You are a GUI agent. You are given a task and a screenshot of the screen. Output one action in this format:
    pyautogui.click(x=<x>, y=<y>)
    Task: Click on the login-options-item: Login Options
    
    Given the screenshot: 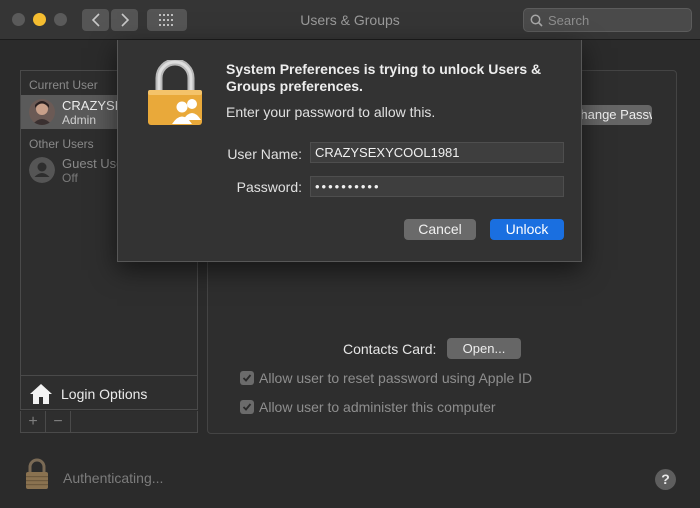 What is the action you would take?
    pyautogui.click(x=109, y=393)
    